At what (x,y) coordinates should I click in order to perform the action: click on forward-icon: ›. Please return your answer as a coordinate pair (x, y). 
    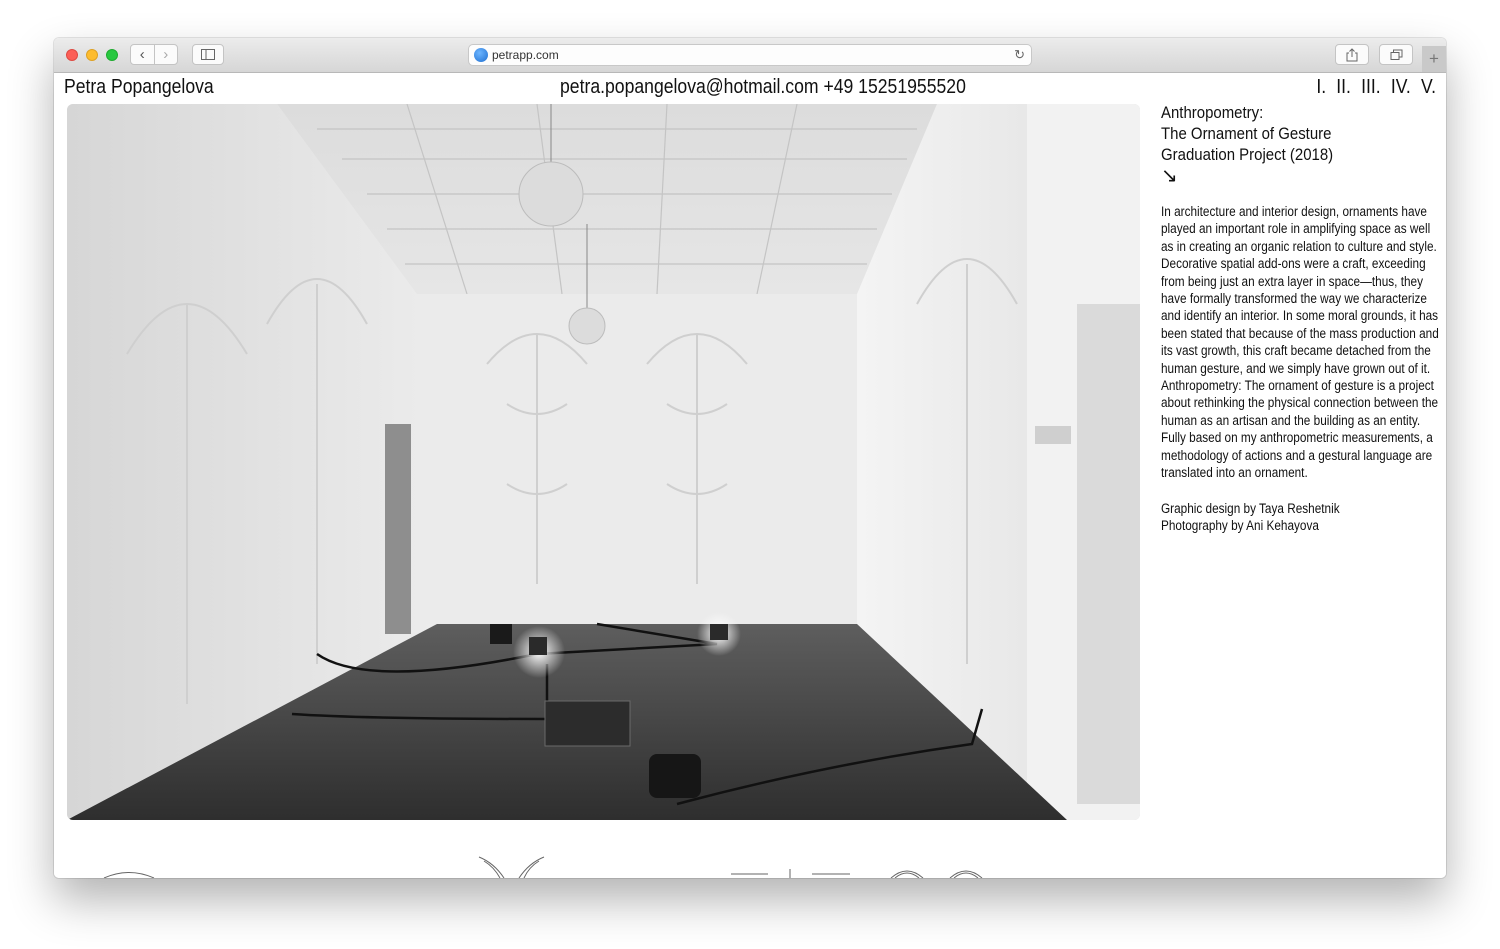
    Looking at the image, I should click on (165, 54).